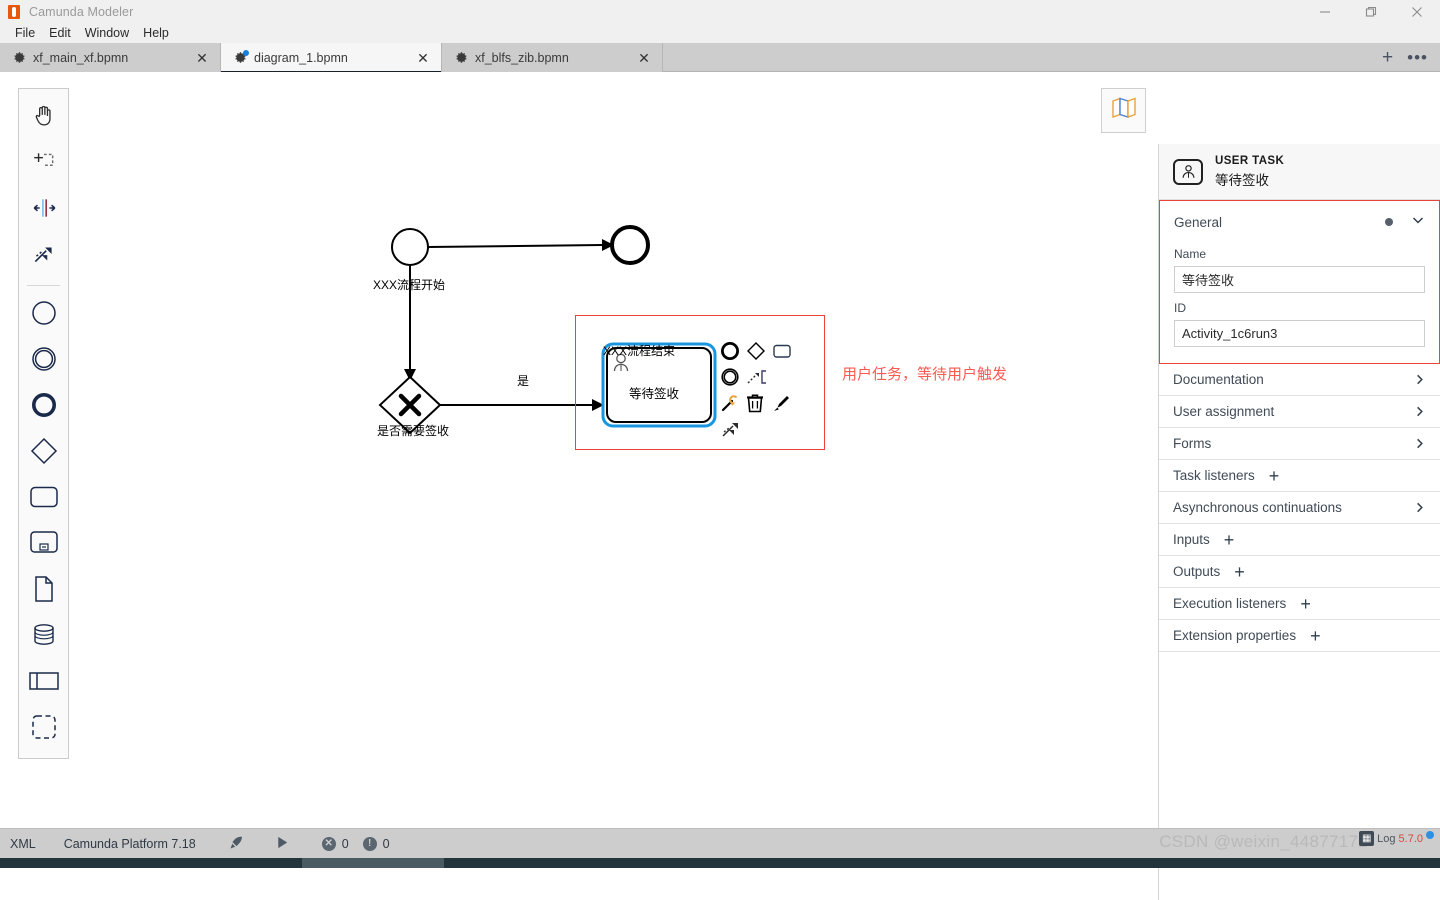 Image resolution: width=1440 pixels, height=900 pixels. Describe the element at coordinates (1299, 444) in the screenshot. I see `prop-group-forms: Forms` at that location.